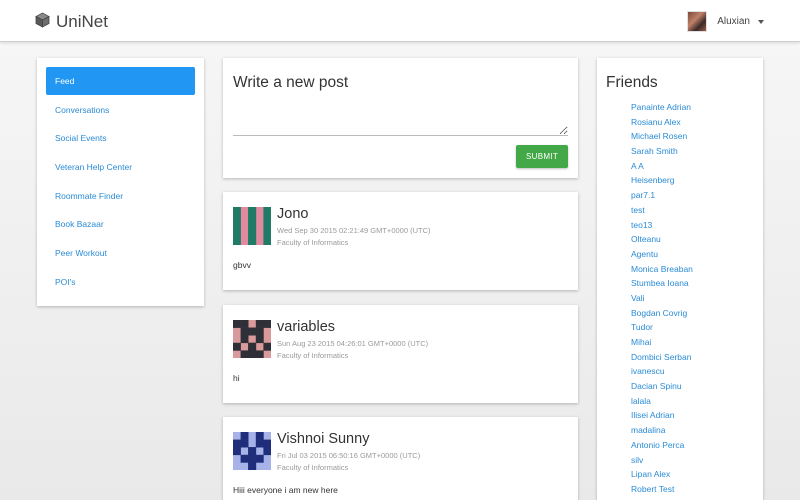 This screenshot has height=500, width=800. Describe the element at coordinates (662, 210) in the screenshot. I see `friend-link: test` at that location.